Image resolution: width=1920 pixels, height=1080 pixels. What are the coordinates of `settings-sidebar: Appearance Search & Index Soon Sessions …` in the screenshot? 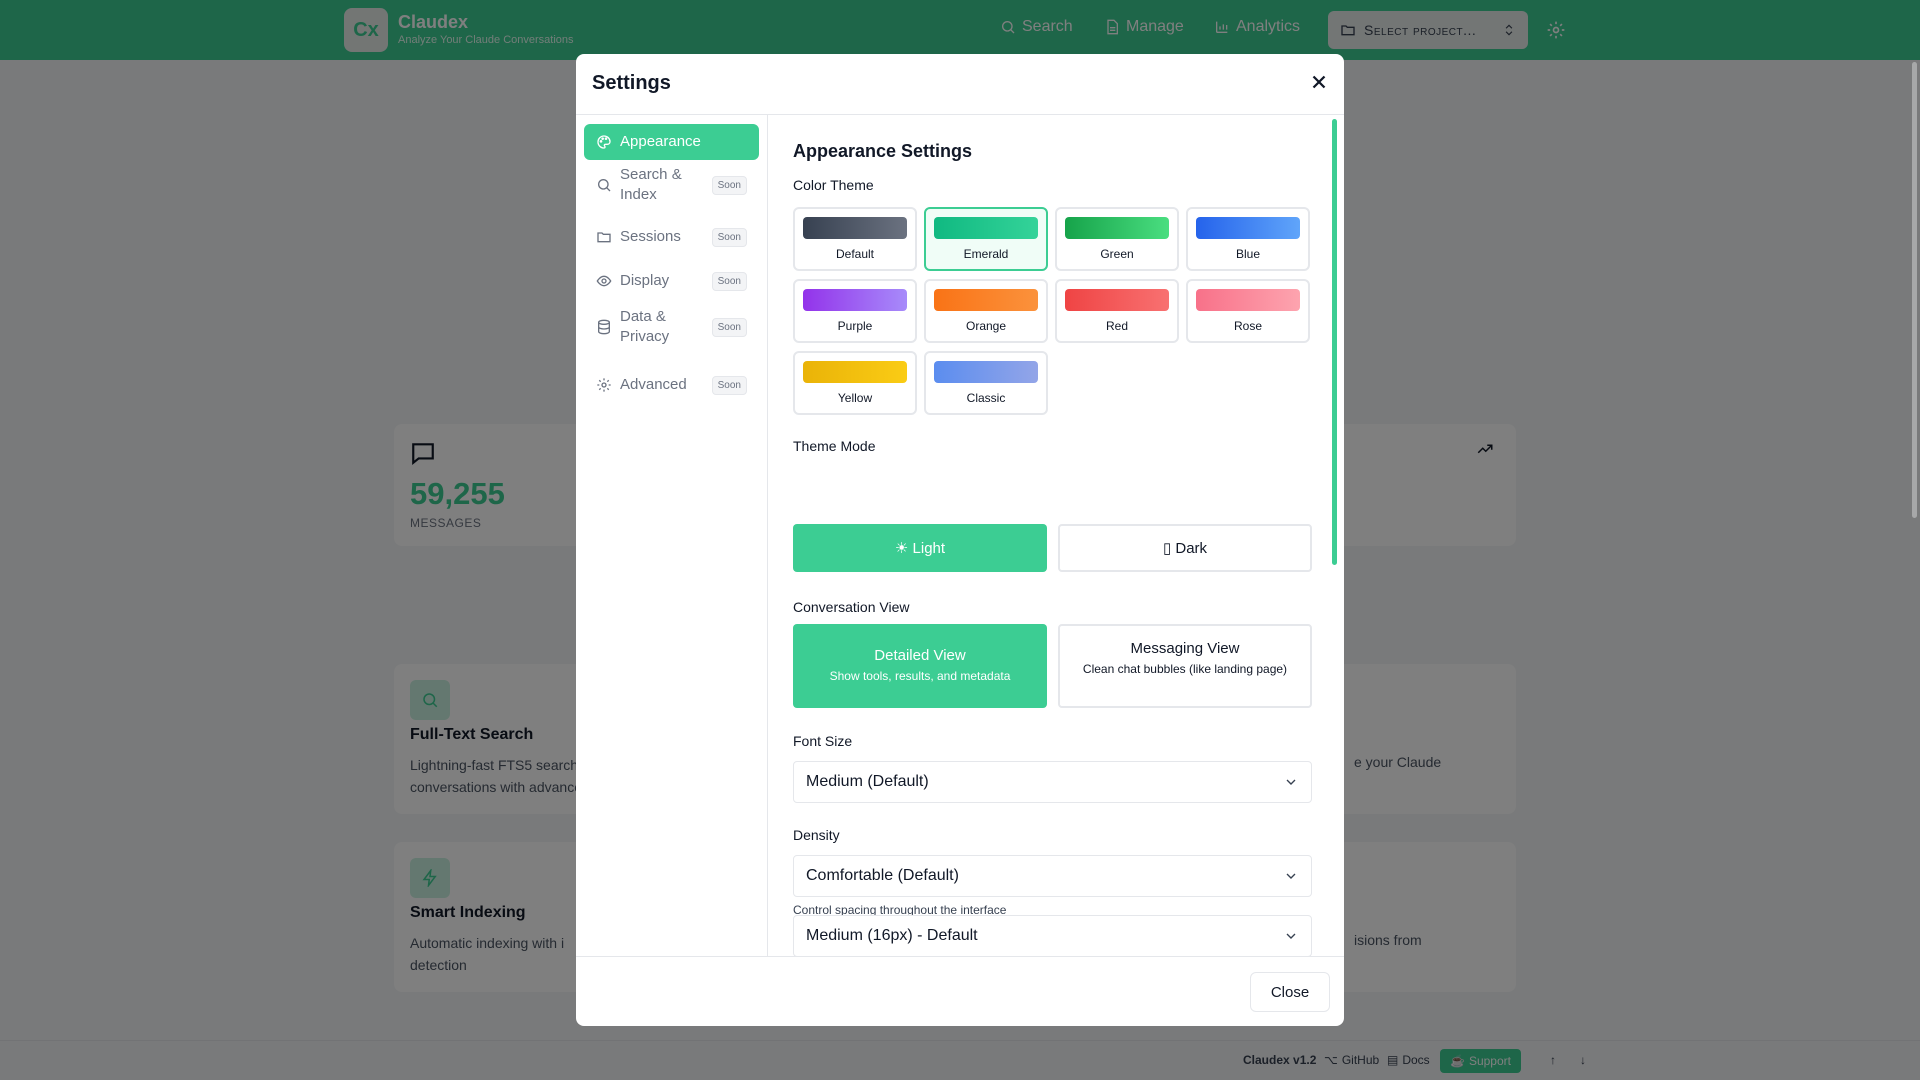 It's located at (672, 535).